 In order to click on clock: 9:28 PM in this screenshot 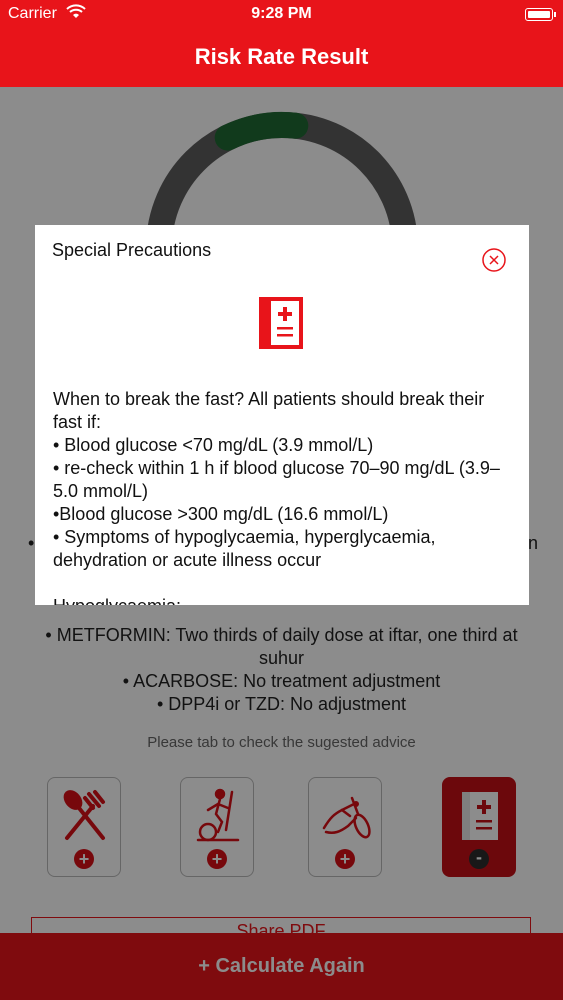, I will do `click(281, 13)`.